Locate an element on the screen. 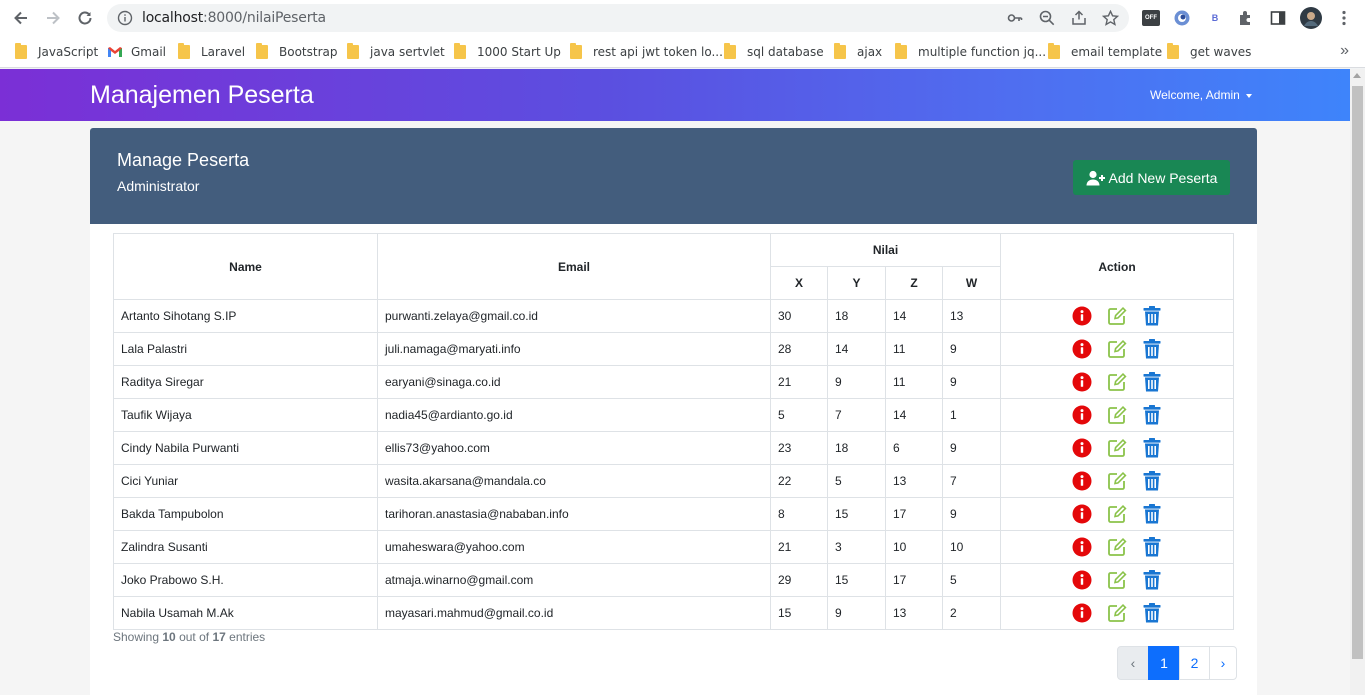 The image size is (1365, 695). profile-avatar is located at coordinates (1311, 18).